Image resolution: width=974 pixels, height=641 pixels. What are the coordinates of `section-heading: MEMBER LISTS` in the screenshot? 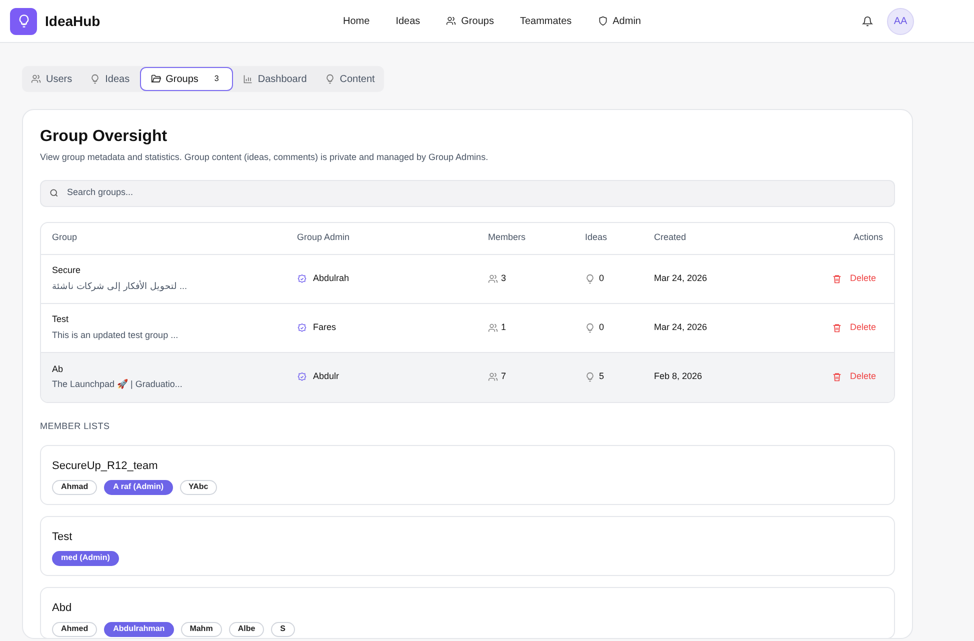 It's located at (75, 426).